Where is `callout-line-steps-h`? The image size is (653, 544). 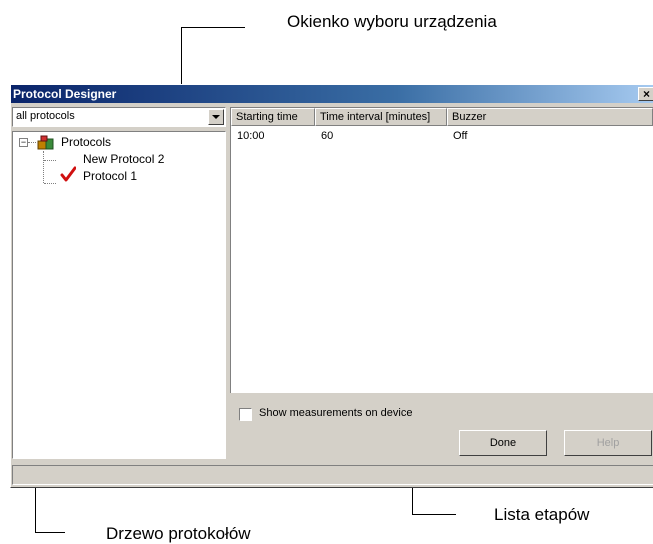 callout-line-steps-h is located at coordinates (434, 514).